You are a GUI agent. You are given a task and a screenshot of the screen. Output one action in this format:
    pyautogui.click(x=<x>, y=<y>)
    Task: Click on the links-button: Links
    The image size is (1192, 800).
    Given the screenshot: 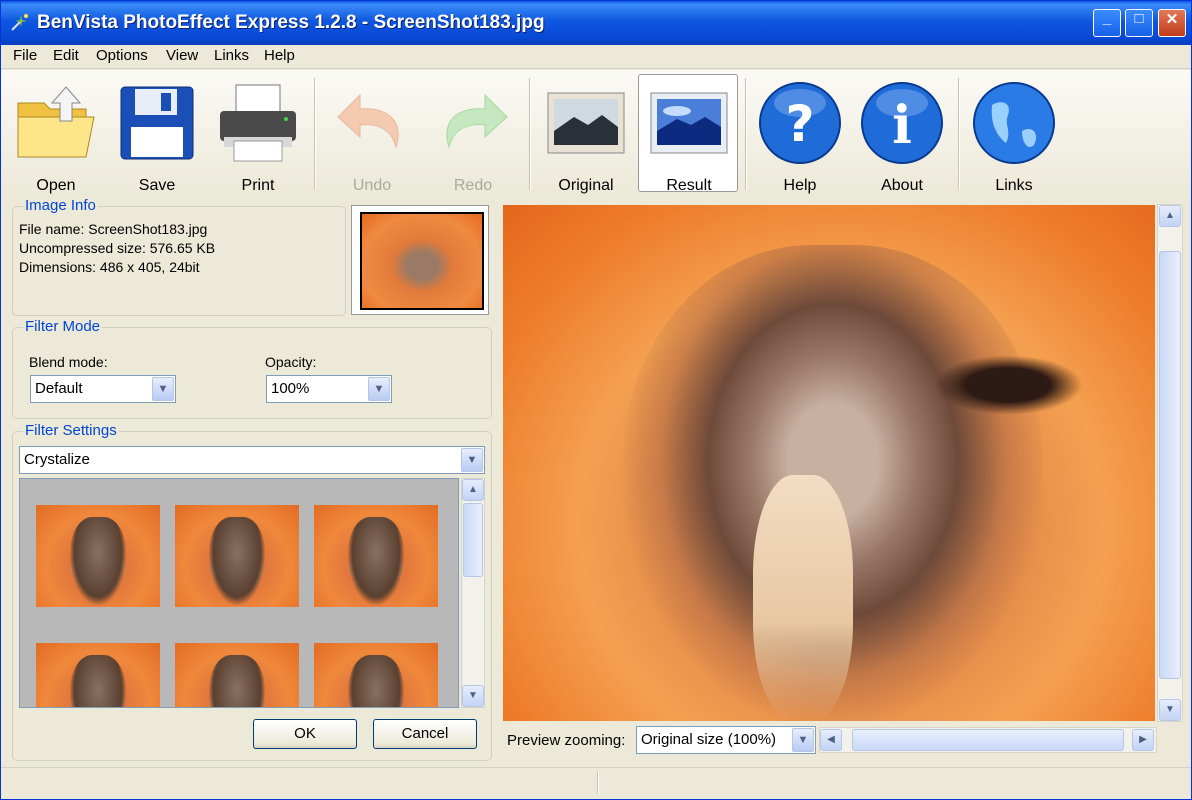 What is the action you would take?
    pyautogui.click(x=1013, y=134)
    